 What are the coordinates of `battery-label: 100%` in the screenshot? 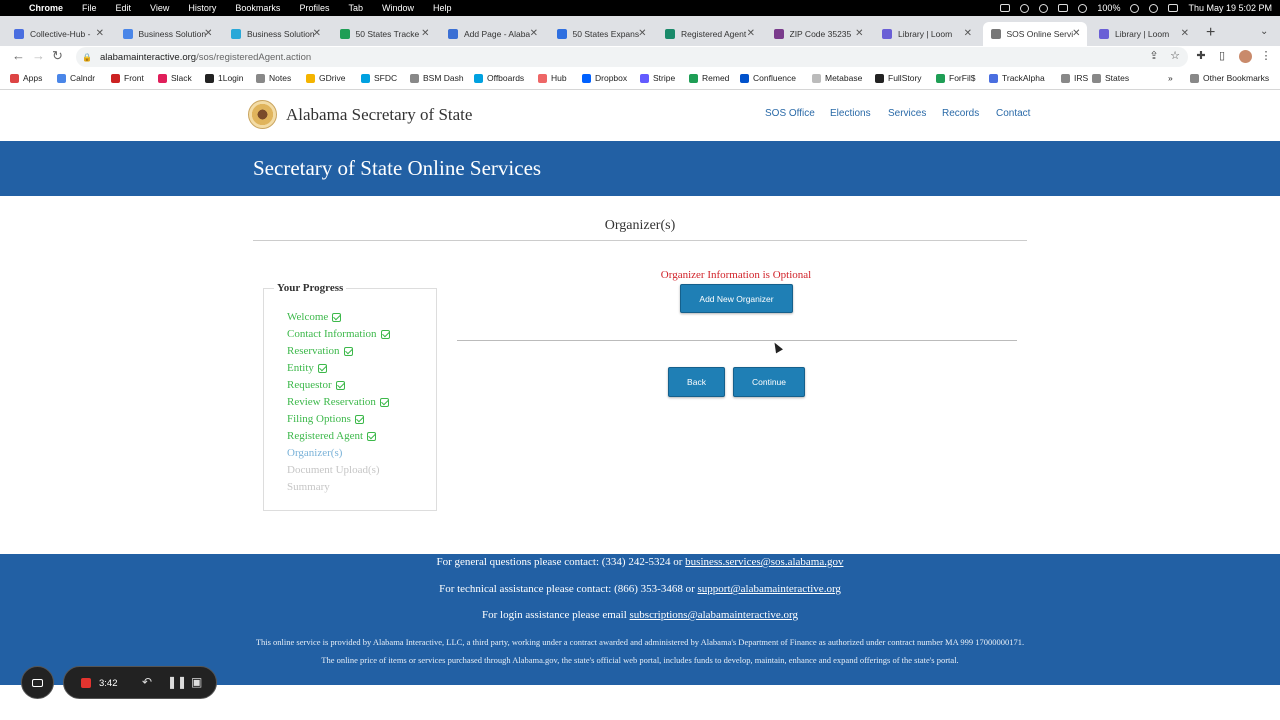 It's located at (1108, 8).